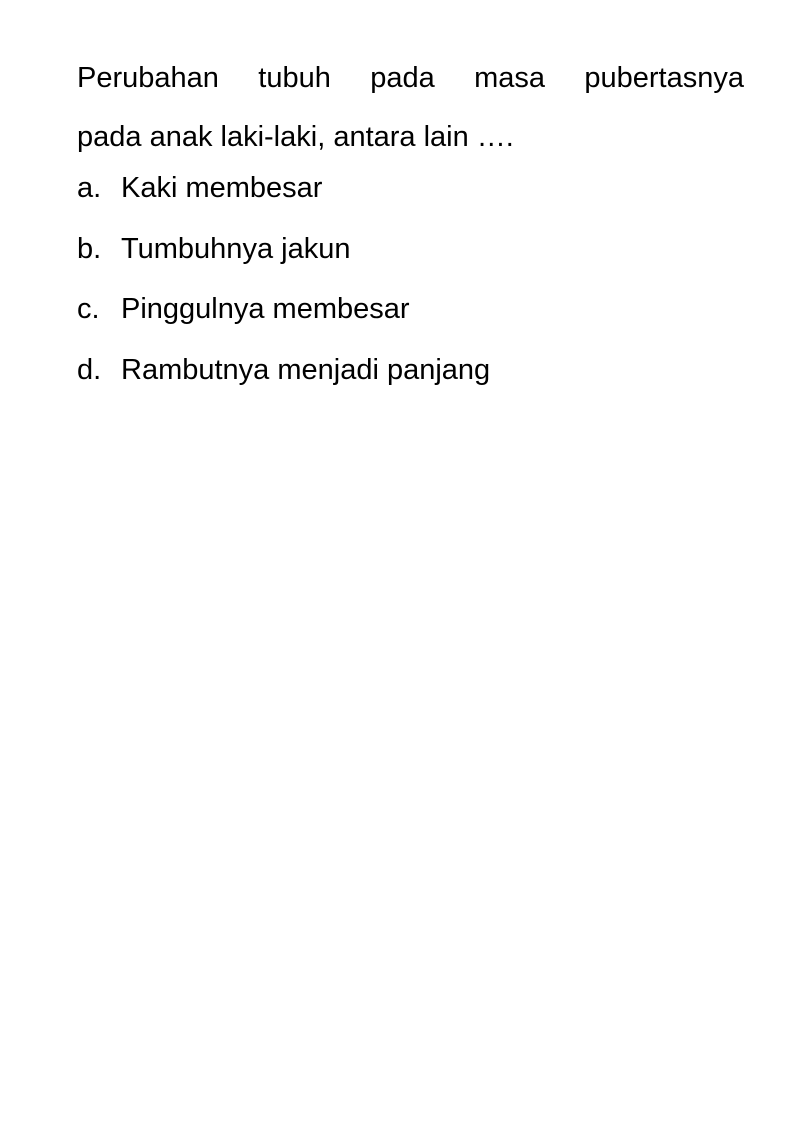  I want to click on option-letter: c., so click(88, 309).